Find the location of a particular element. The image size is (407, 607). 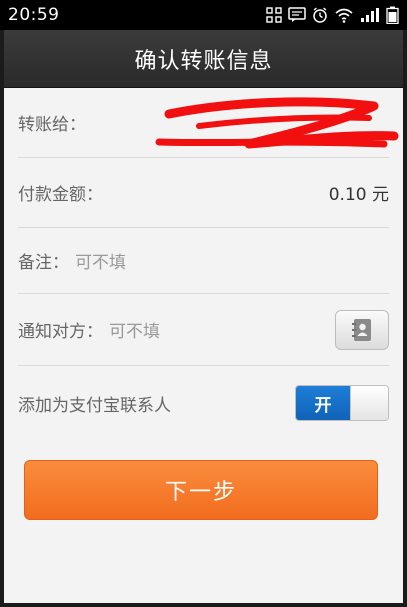

notify-field: 通知对方： 可不填 is located at coordinates (203, 330).